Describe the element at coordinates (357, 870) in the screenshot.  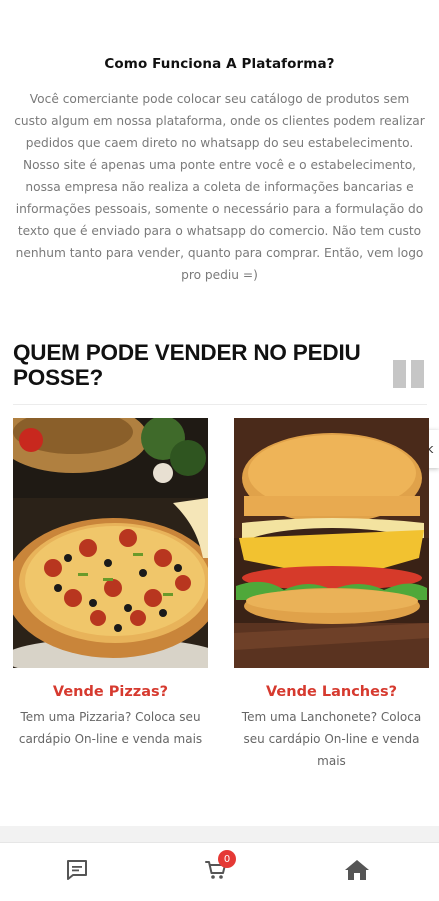
I see `home-icon` at that location.